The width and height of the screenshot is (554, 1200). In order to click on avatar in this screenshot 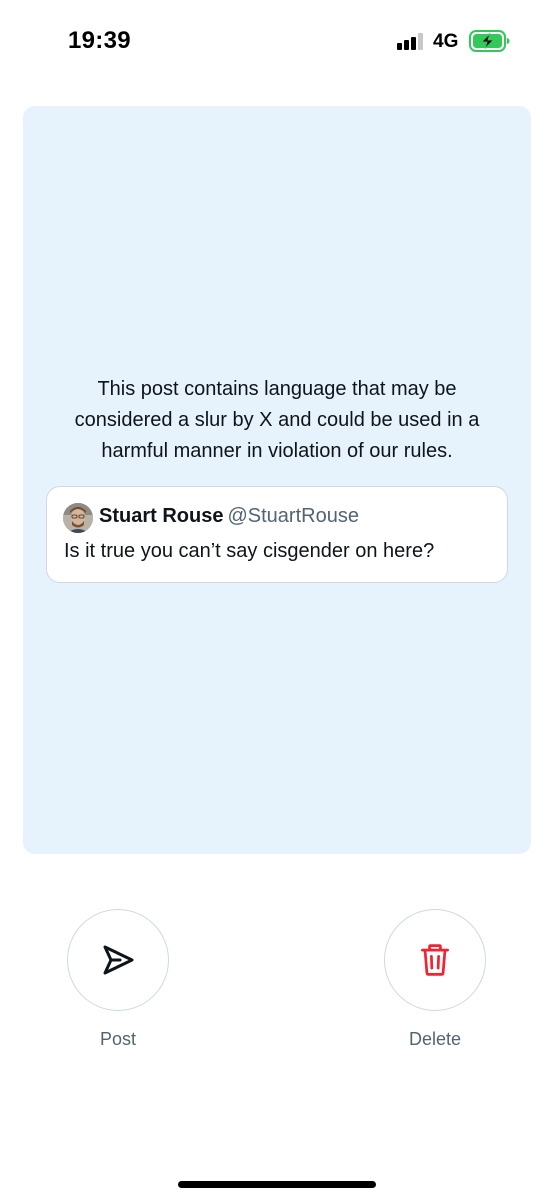, I will do `click(78, 518)`.